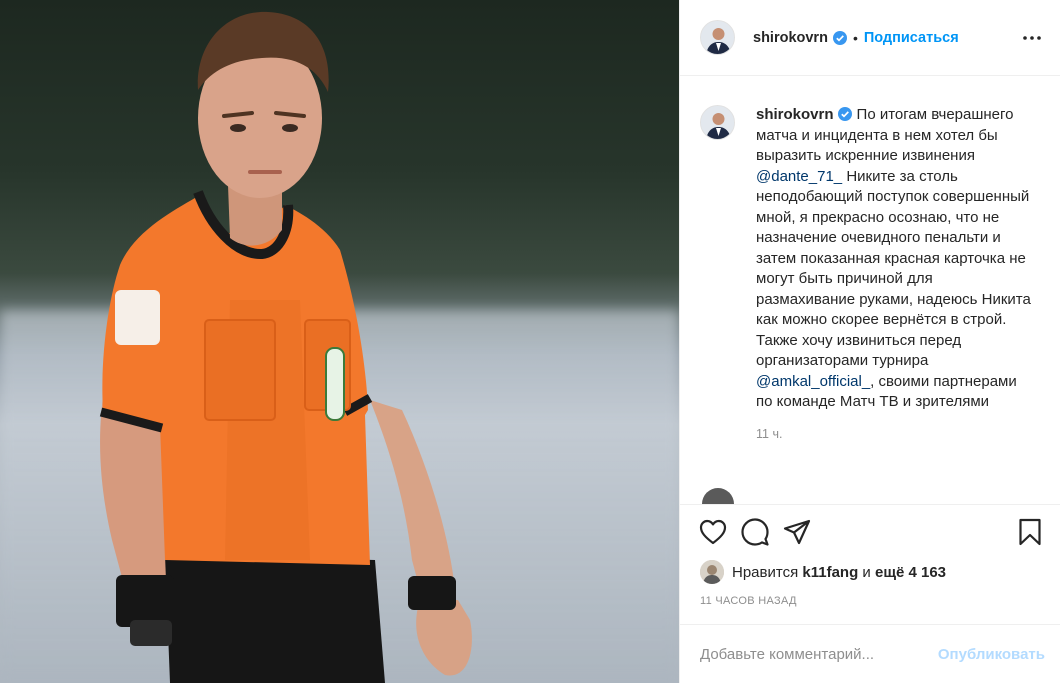 Image resolution: width=1060 pixels, height=683 pixels. What do you see at coordinates (717, 37) in the screenshot?
I see `author-avatar` at bounding box center [717, 37].